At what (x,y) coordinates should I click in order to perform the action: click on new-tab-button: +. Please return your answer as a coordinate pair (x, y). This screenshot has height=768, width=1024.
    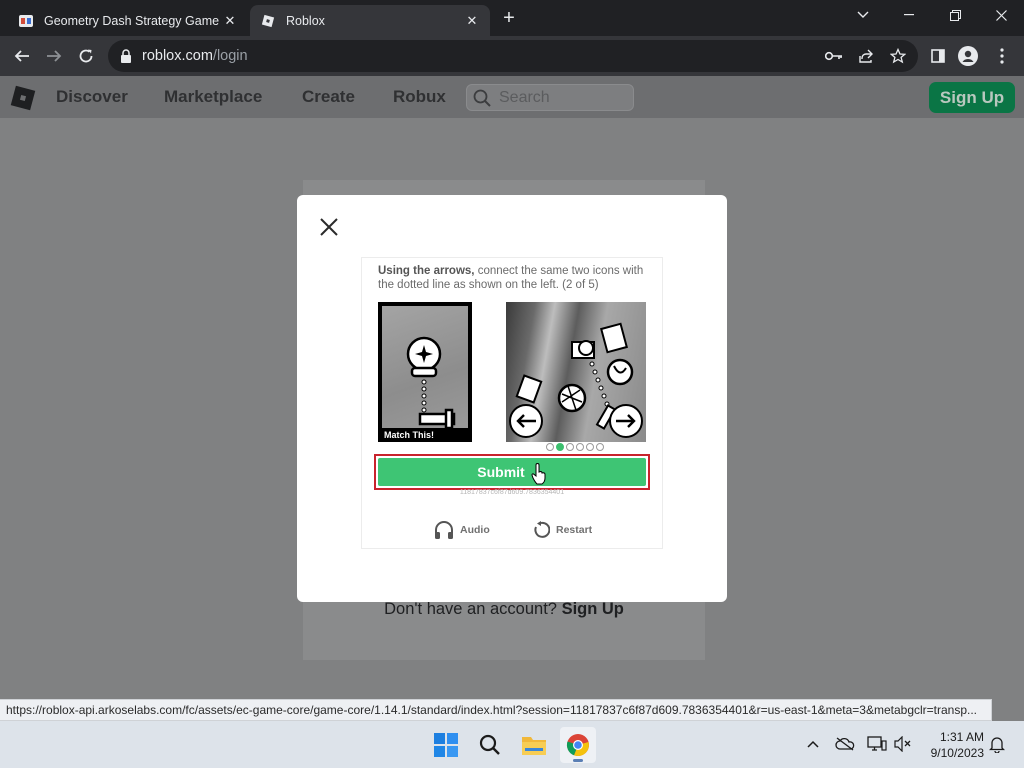
    Looking at the image, I should click on (509, 18).